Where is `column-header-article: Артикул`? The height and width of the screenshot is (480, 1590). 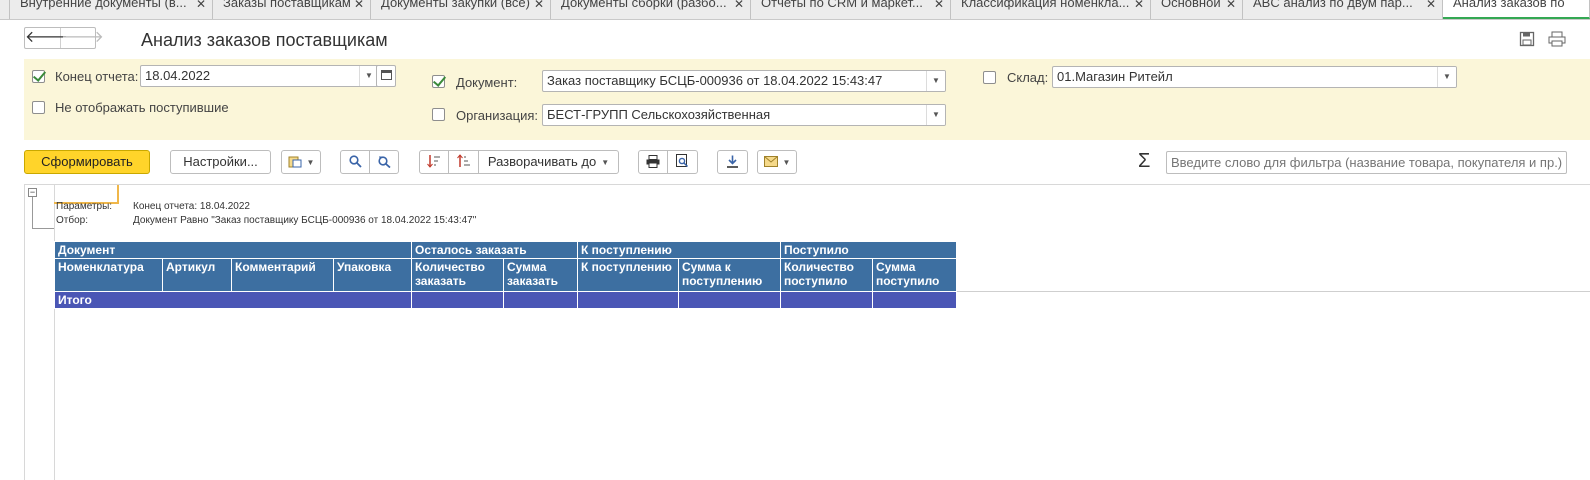
column-header-article: Артикул is located at coordinates (197, 275).